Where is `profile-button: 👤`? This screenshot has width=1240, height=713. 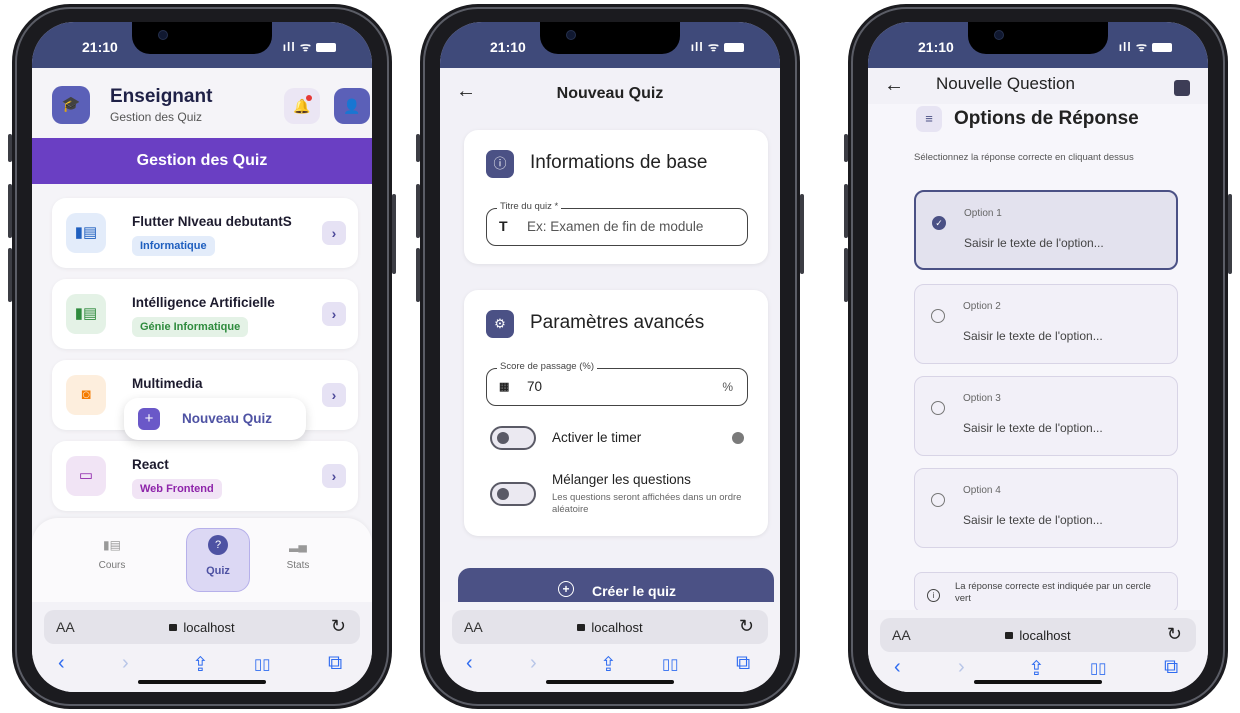 profile-button: 👤 is located at coordinates (352, 106).